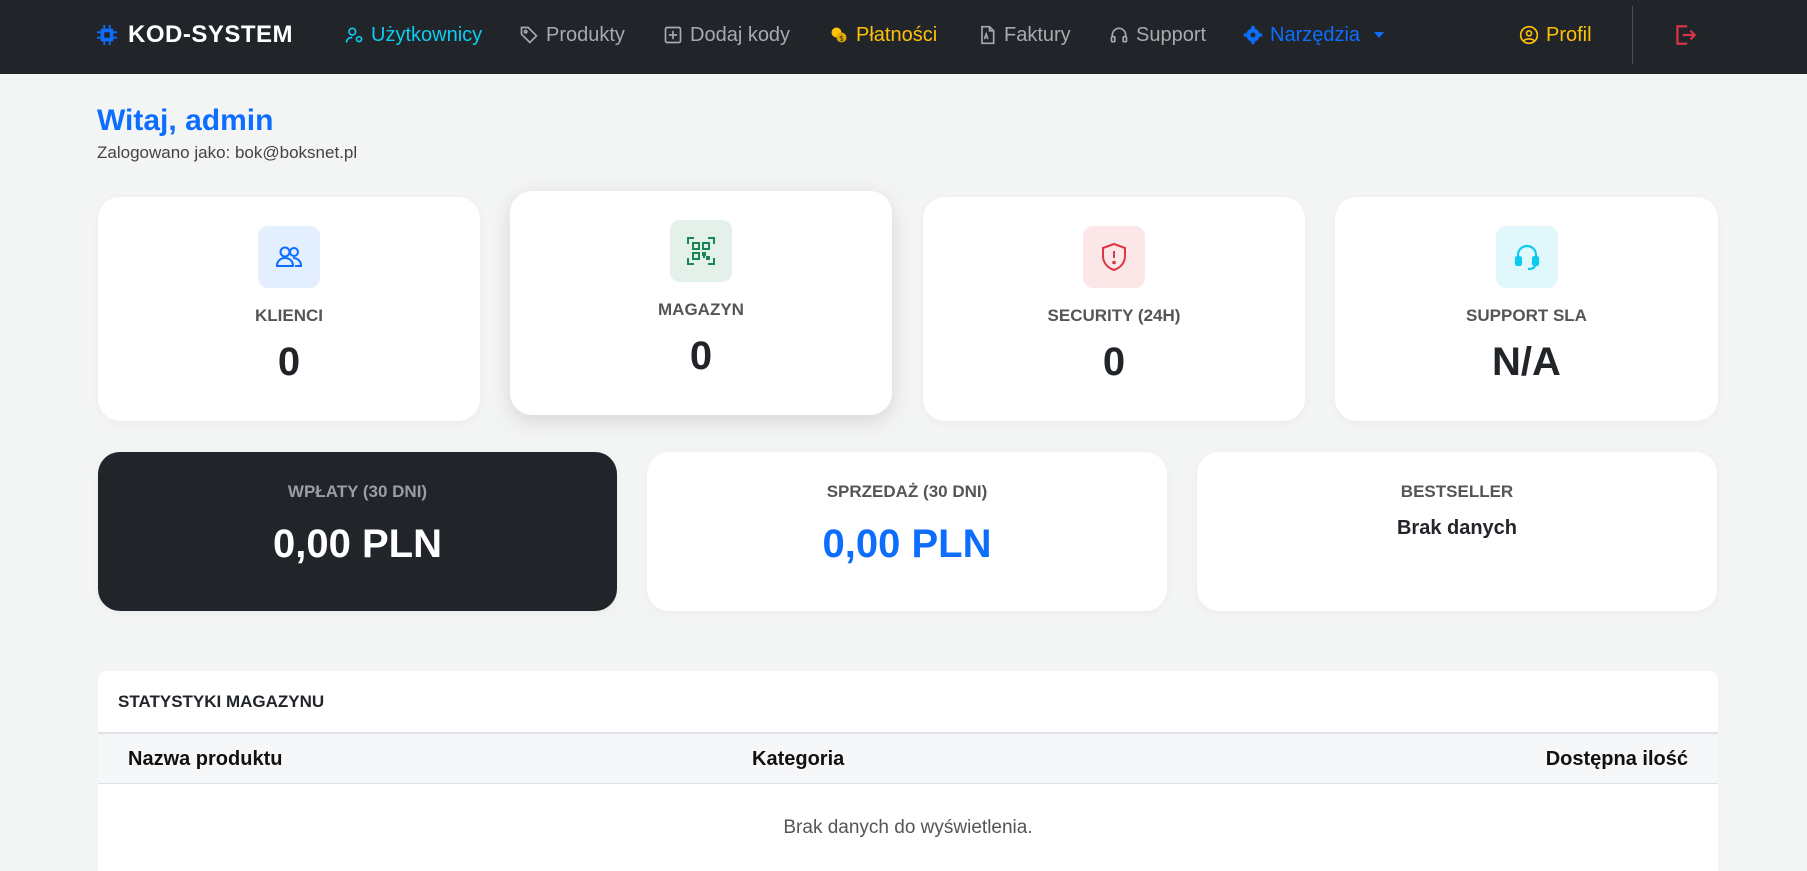  Describe the element at coordinates (1114, 257) in the screenshot. I see `shield-exclamation-icon` at that location.